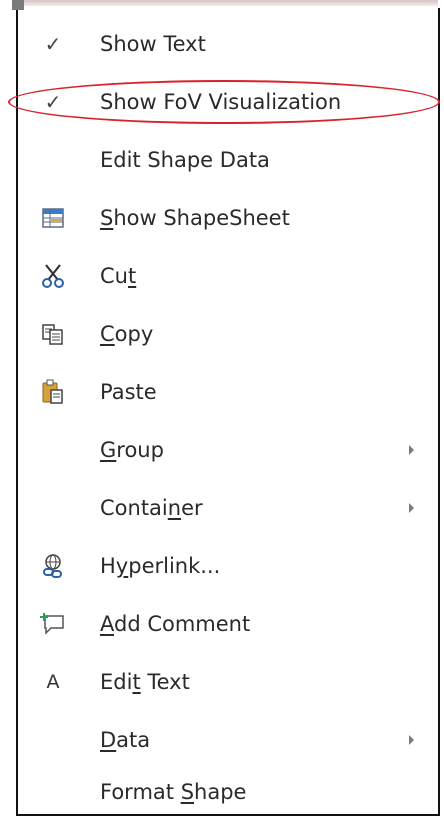  Describe the element at coordinates (173, 792) in the screenshot. I see `menu-item-label: Format Shape` at that location.